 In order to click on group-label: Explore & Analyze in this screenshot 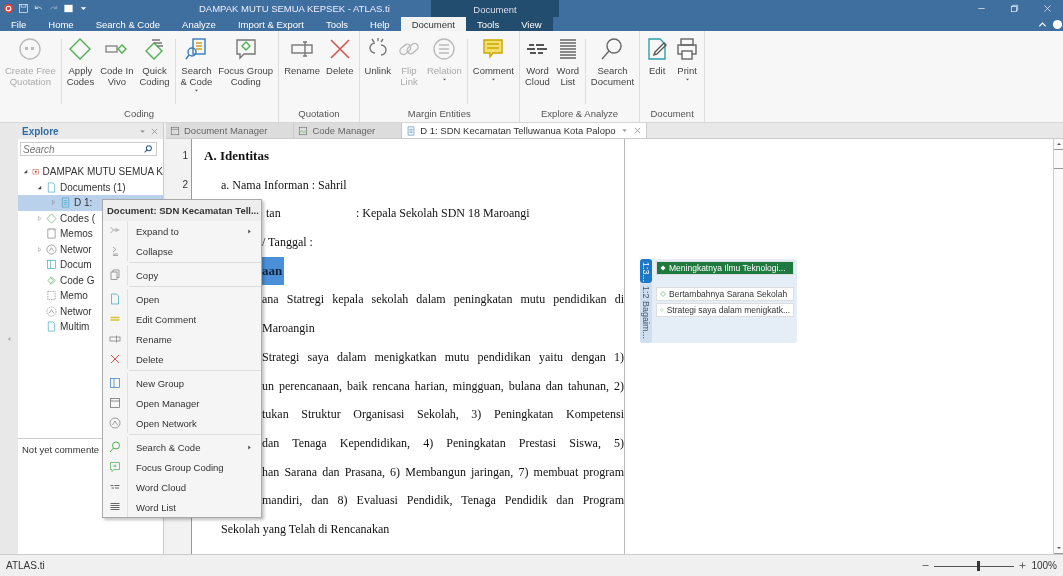, I will do `click(580, 114)`.